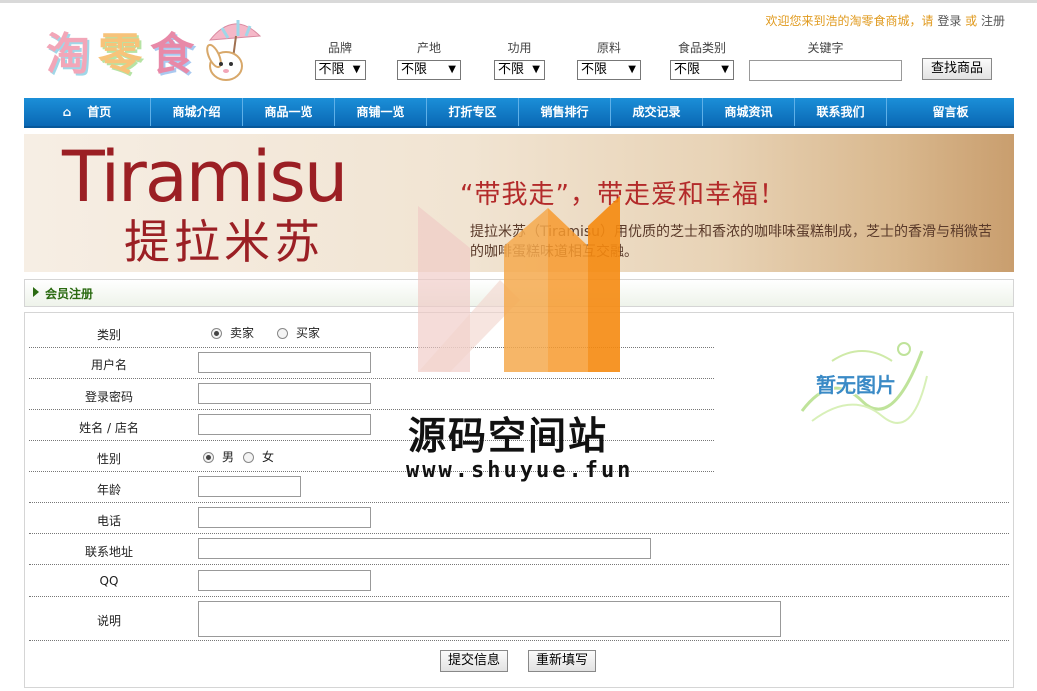 This screenshot has height=691, width=1037. Describe the element at coordinates (701, 48) in the screenshot. I see `filter-category-label: 食品类别` at that location.